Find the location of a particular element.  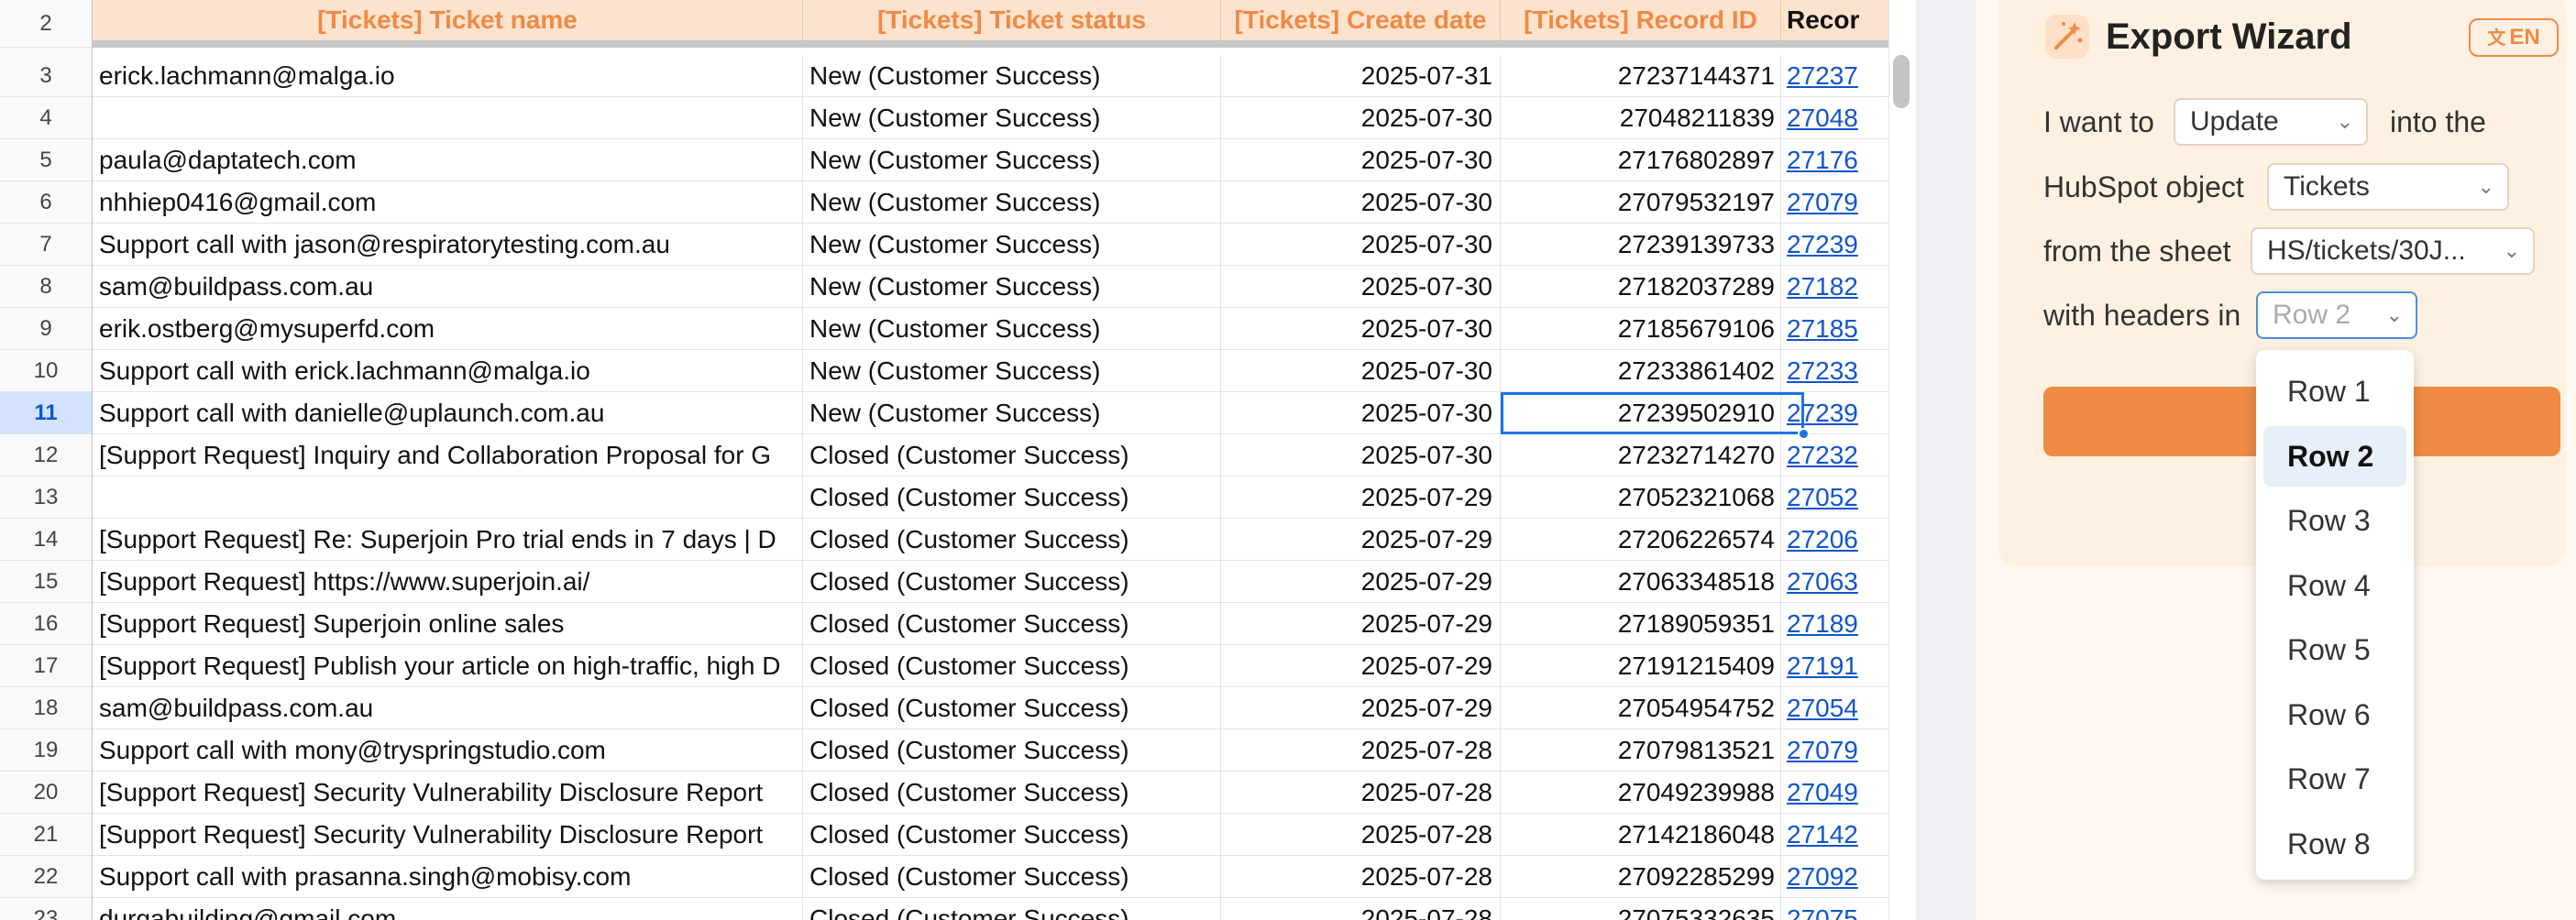

row-header: 4 is located at coordinates (46, 118).